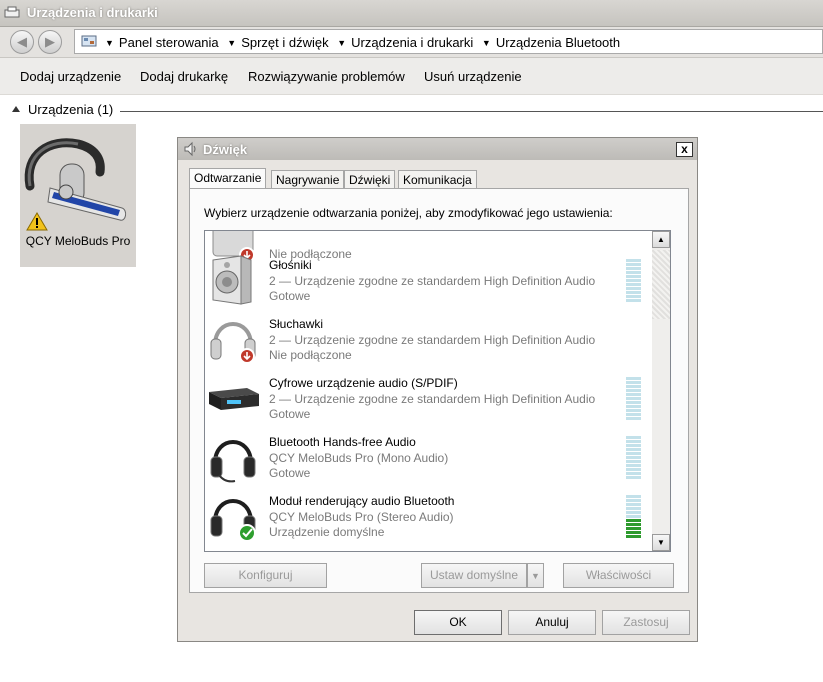 The image size is (823, 682). Describe the element at coordinates (233, 520) in the screenshot. I see `headset-default-icon` at that location.